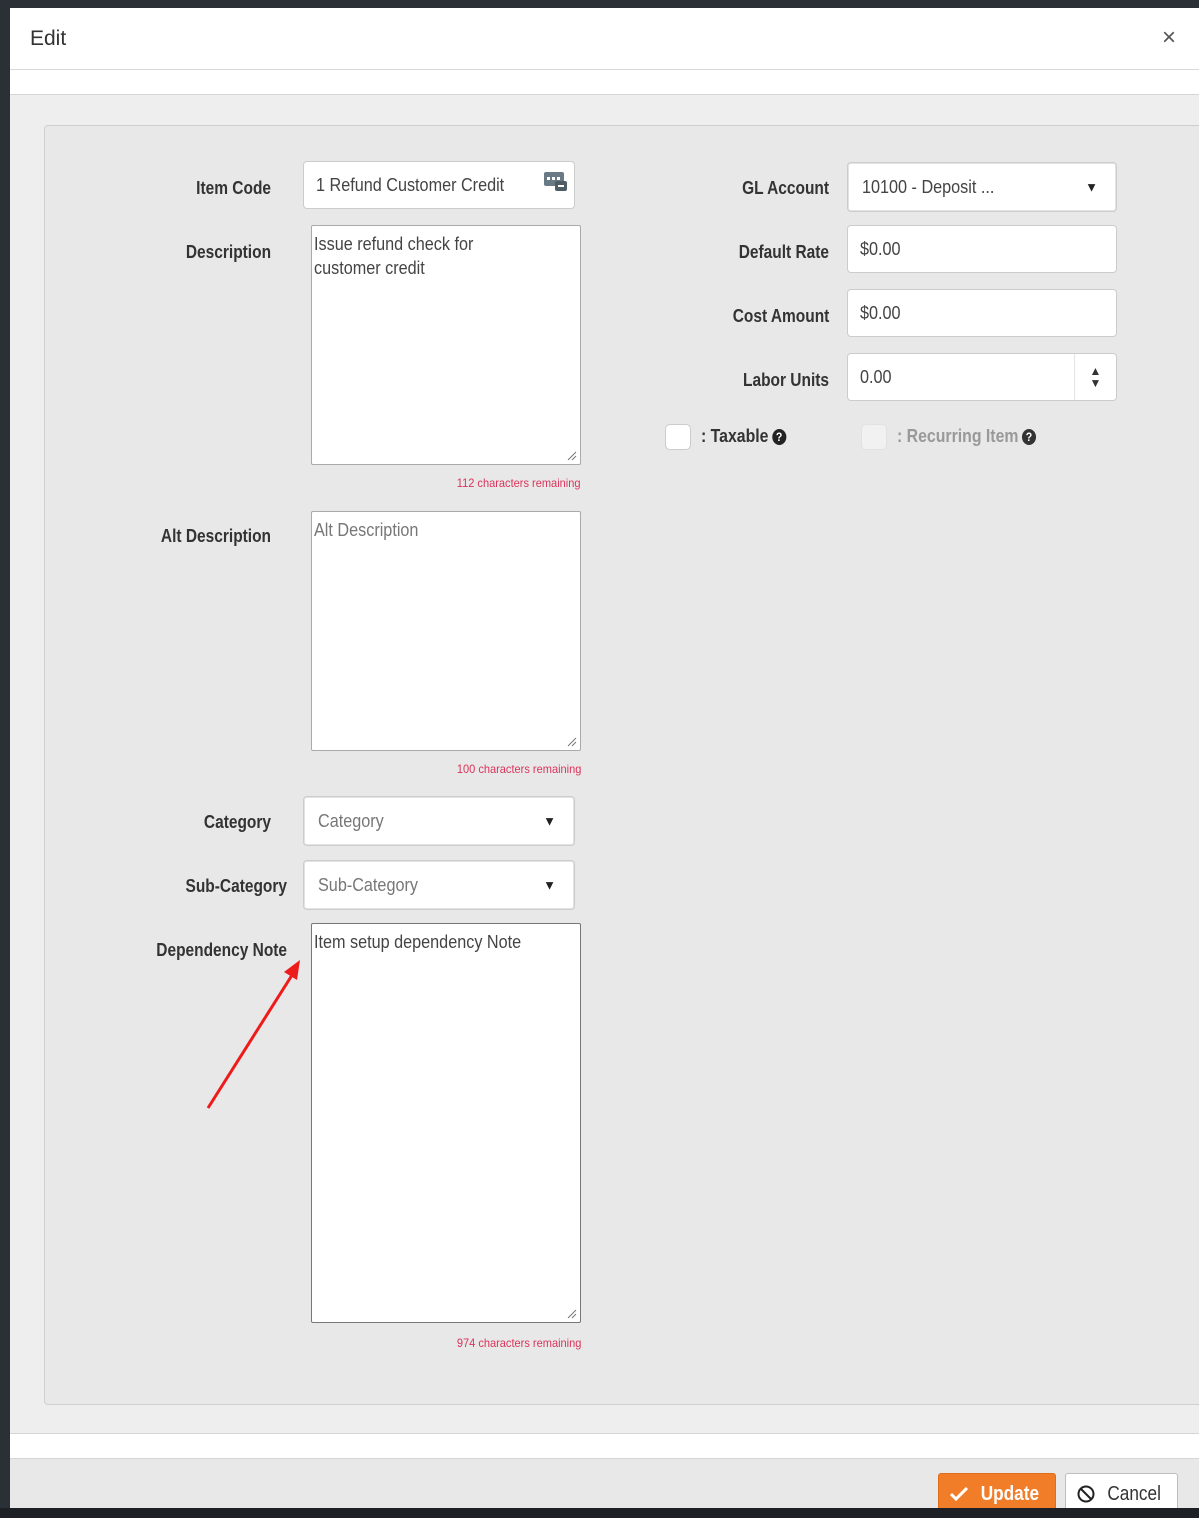 Image resolution: width=1199 pixels, height=1518 pixels. Describe the element at coordinates (446, 631) in the screenshot. I see `alt-description-textarea: Alt Description` at that location.